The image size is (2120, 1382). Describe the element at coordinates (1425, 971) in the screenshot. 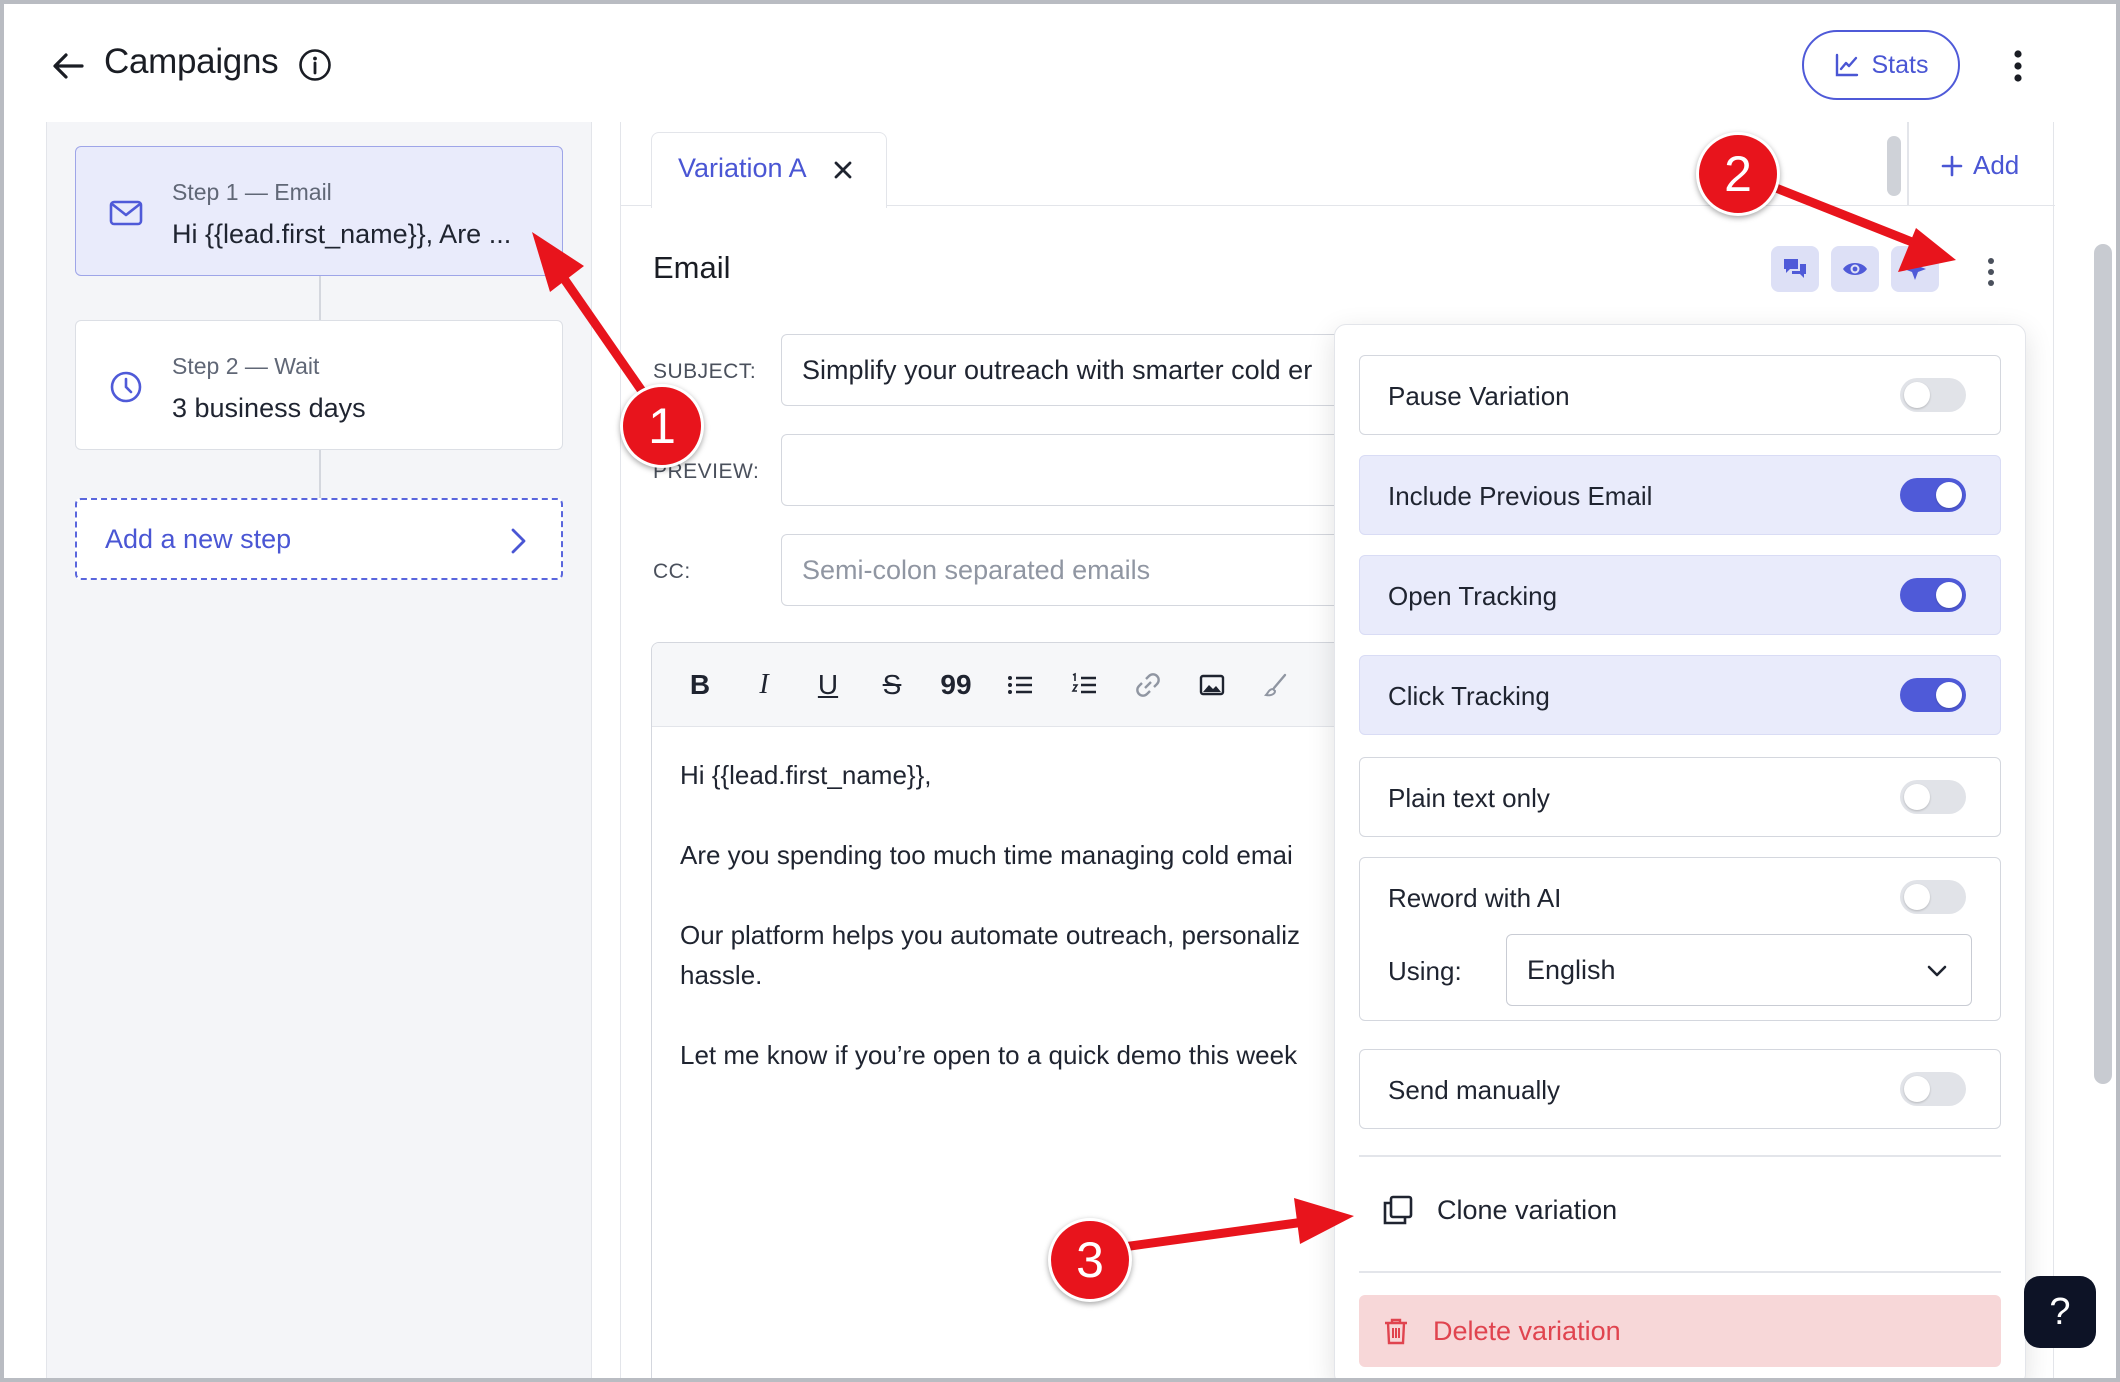

I see `using-label: Using:` at that location.